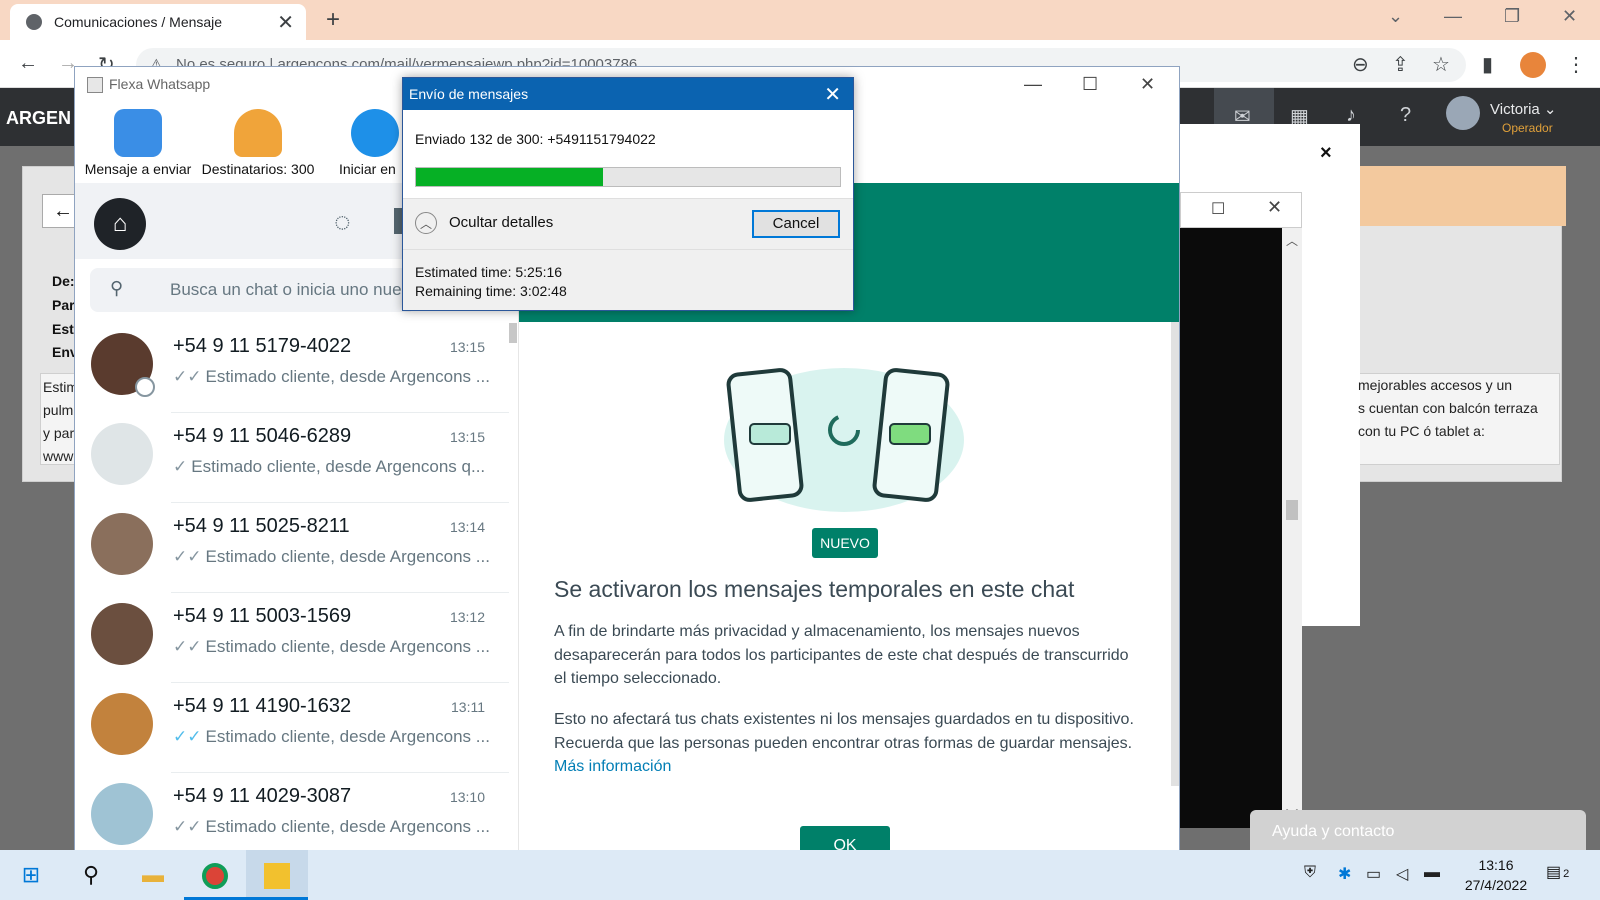  I want to click on app-icon, so click(95, 85).